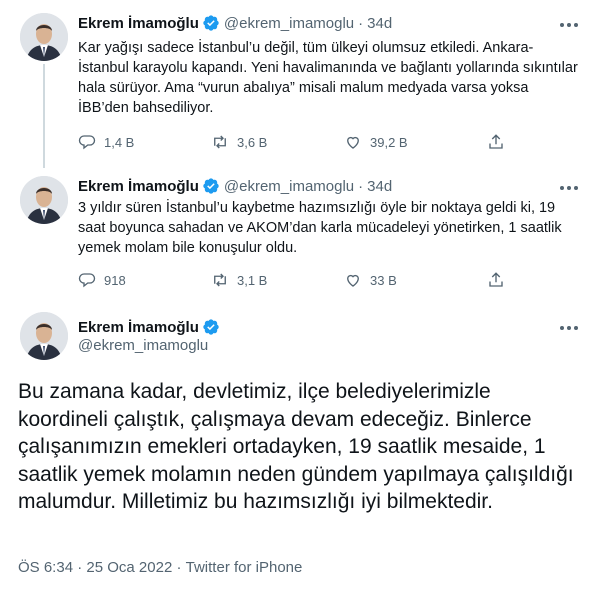 The height and width of the screenshot is (591, 598). Describe the element at coordinates (277, 142) in the screenshot. I see `retweet-button: 3,6 B` at that location.